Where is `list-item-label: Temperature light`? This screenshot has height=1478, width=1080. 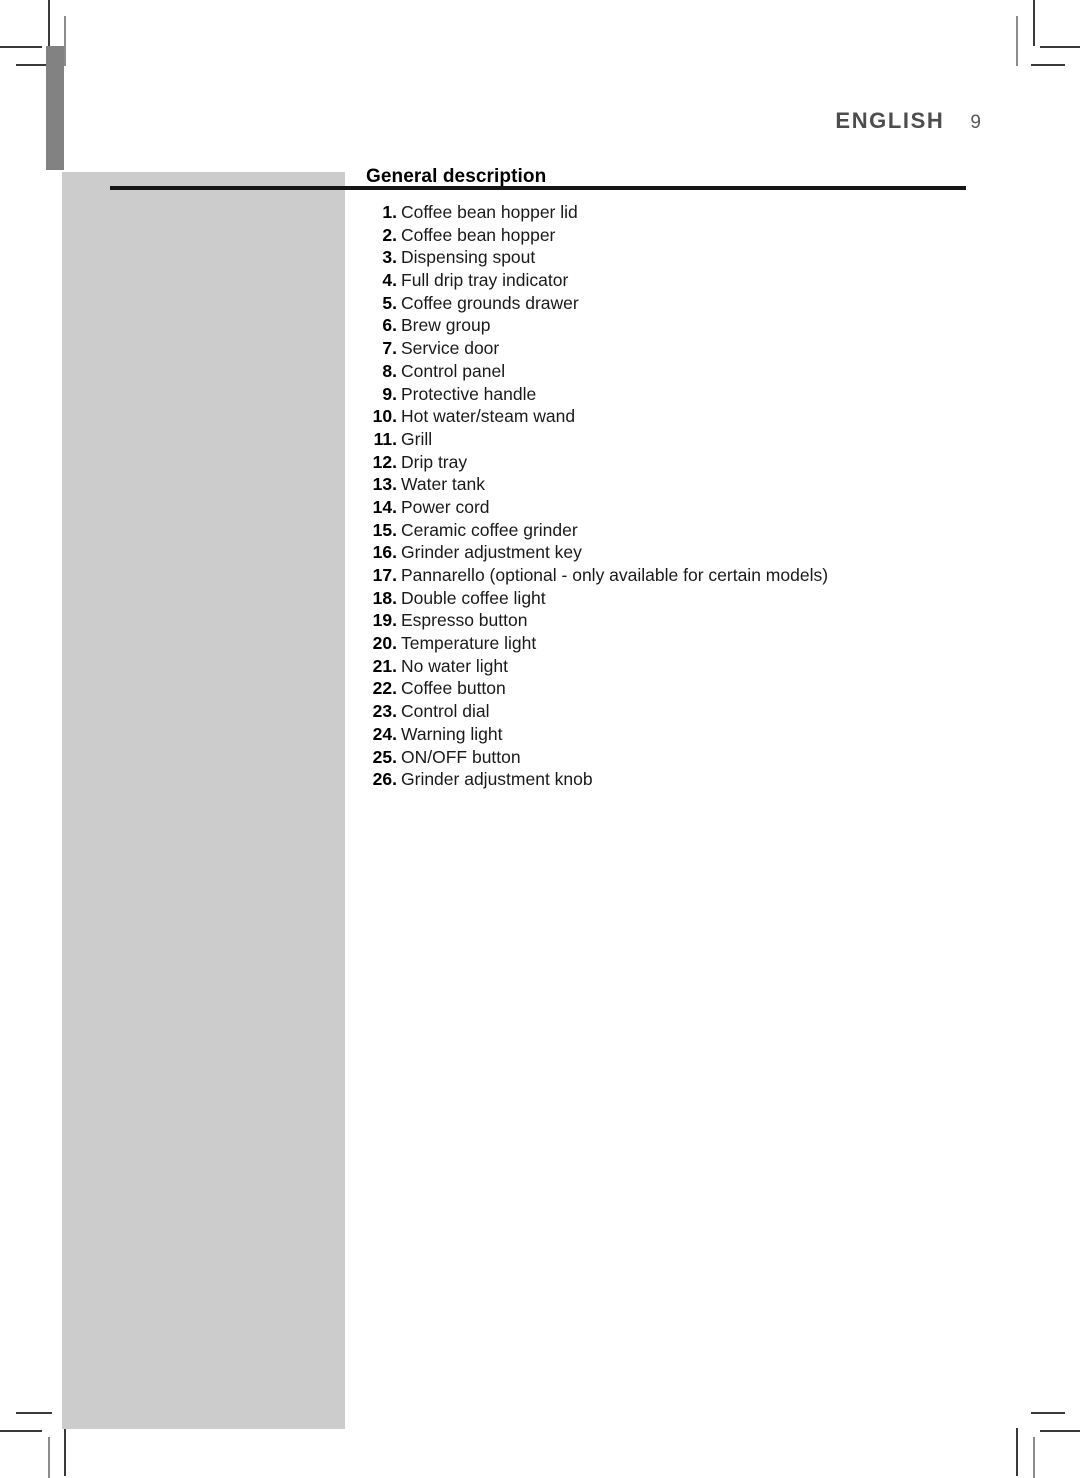
list-item-label: Temperature light is located at coordinates (469, 643).